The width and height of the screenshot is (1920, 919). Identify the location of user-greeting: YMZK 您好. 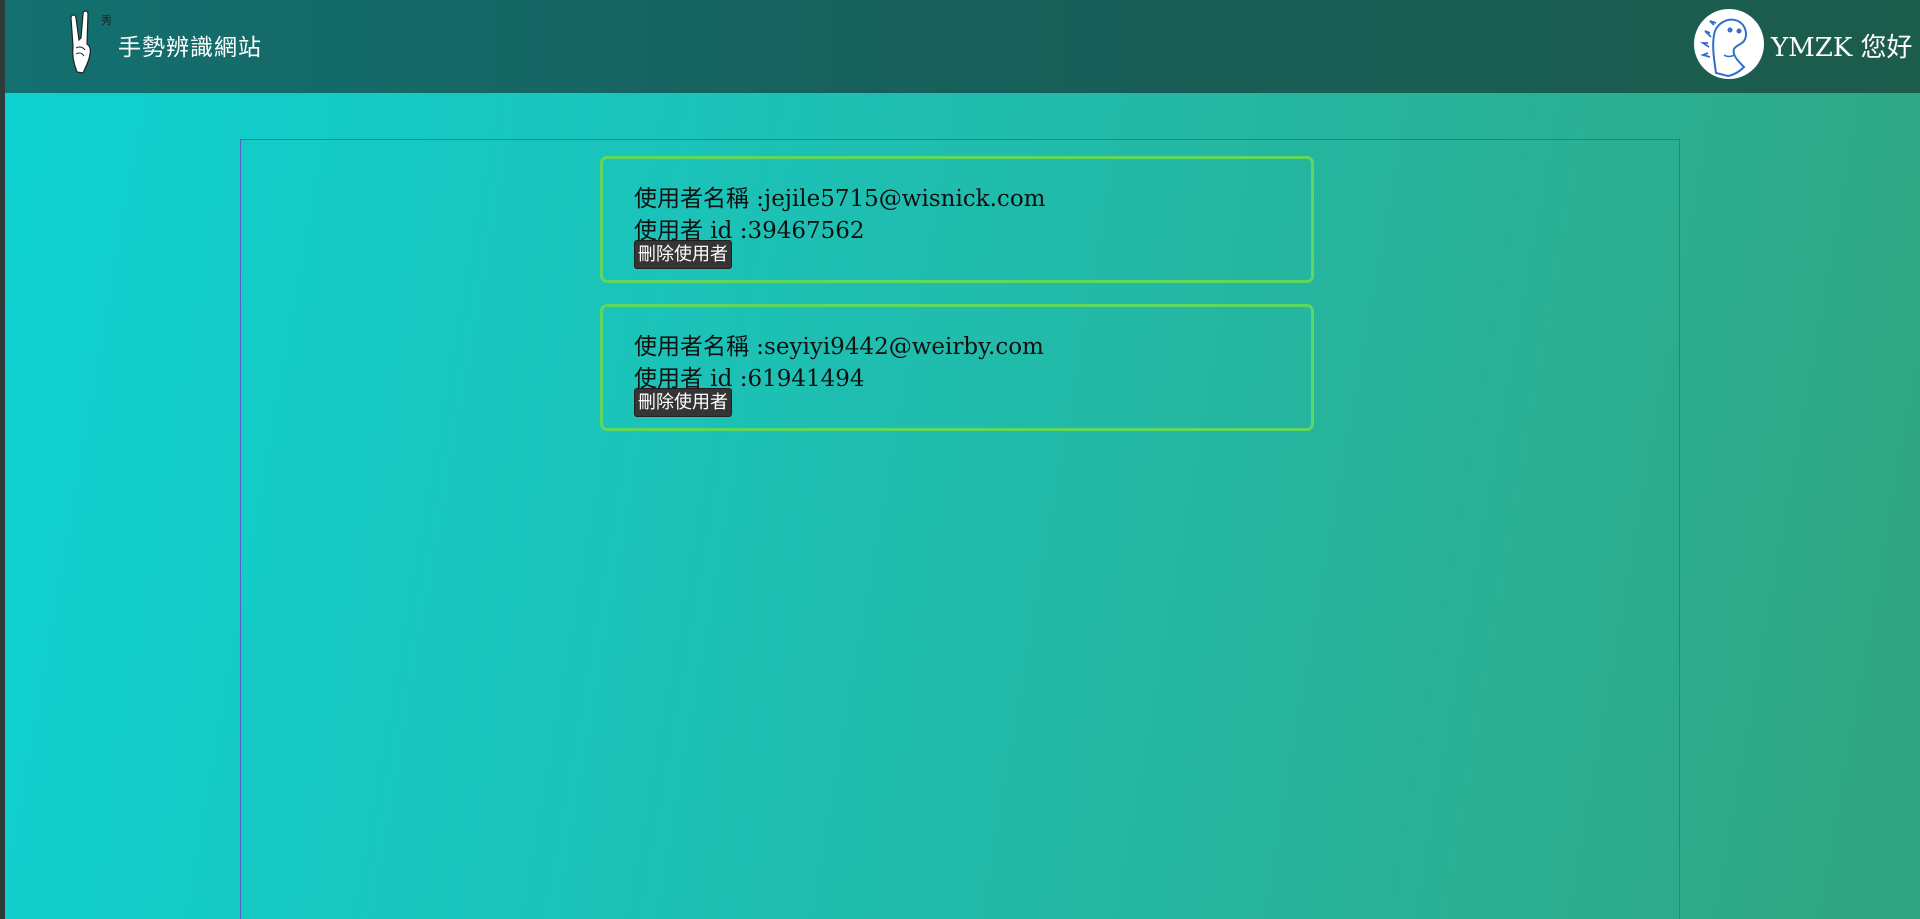
(1842, 45).